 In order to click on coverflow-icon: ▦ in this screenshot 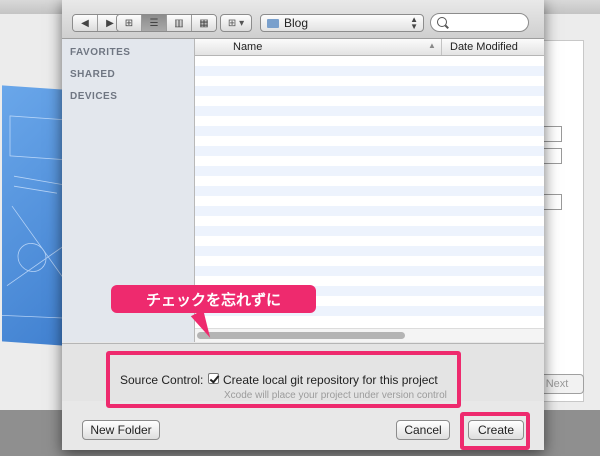, I will do `click(204, 23)`.